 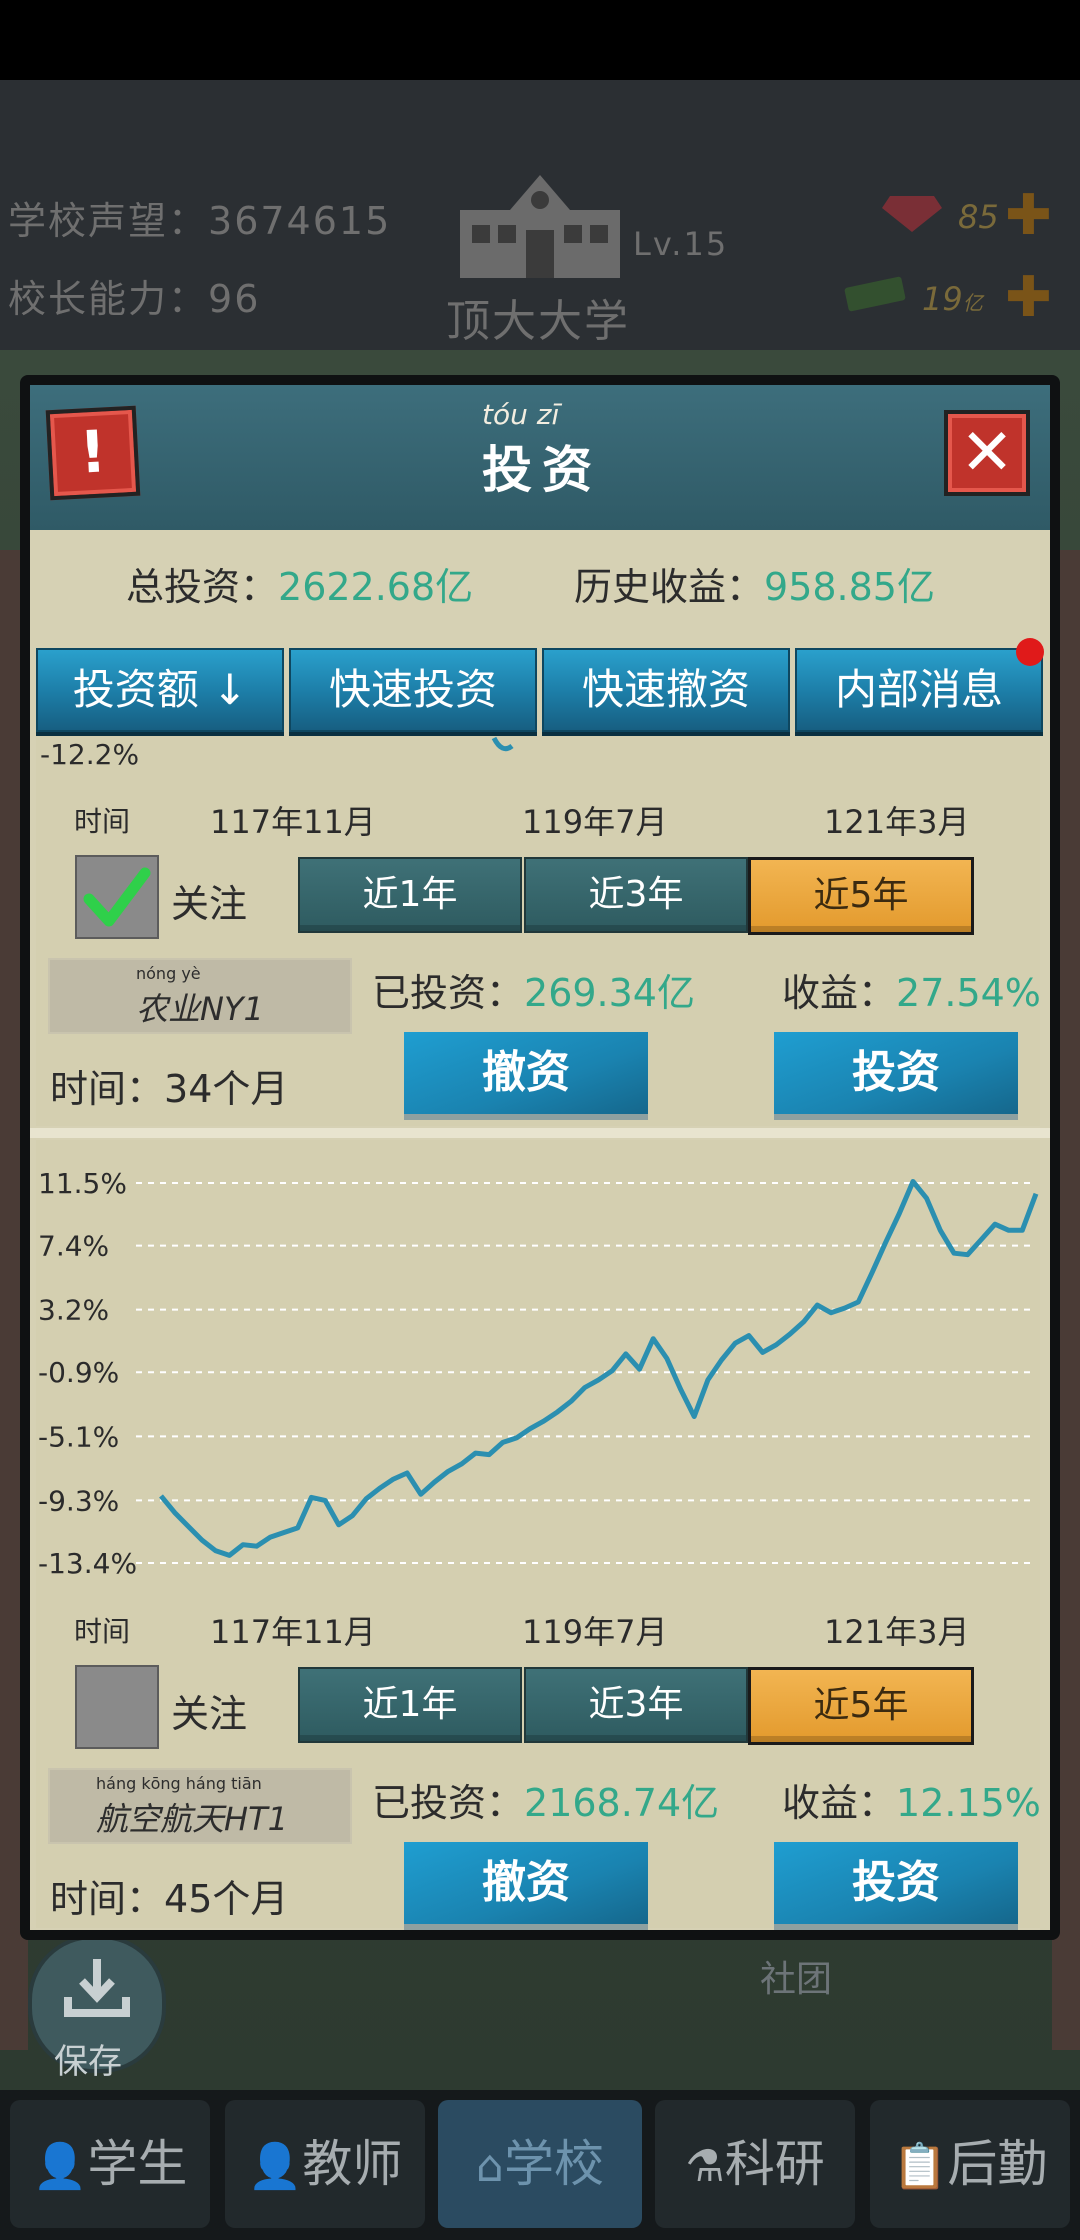 I want to click on holding-duration: 时间：45个月, so click(x=169, y=1895).